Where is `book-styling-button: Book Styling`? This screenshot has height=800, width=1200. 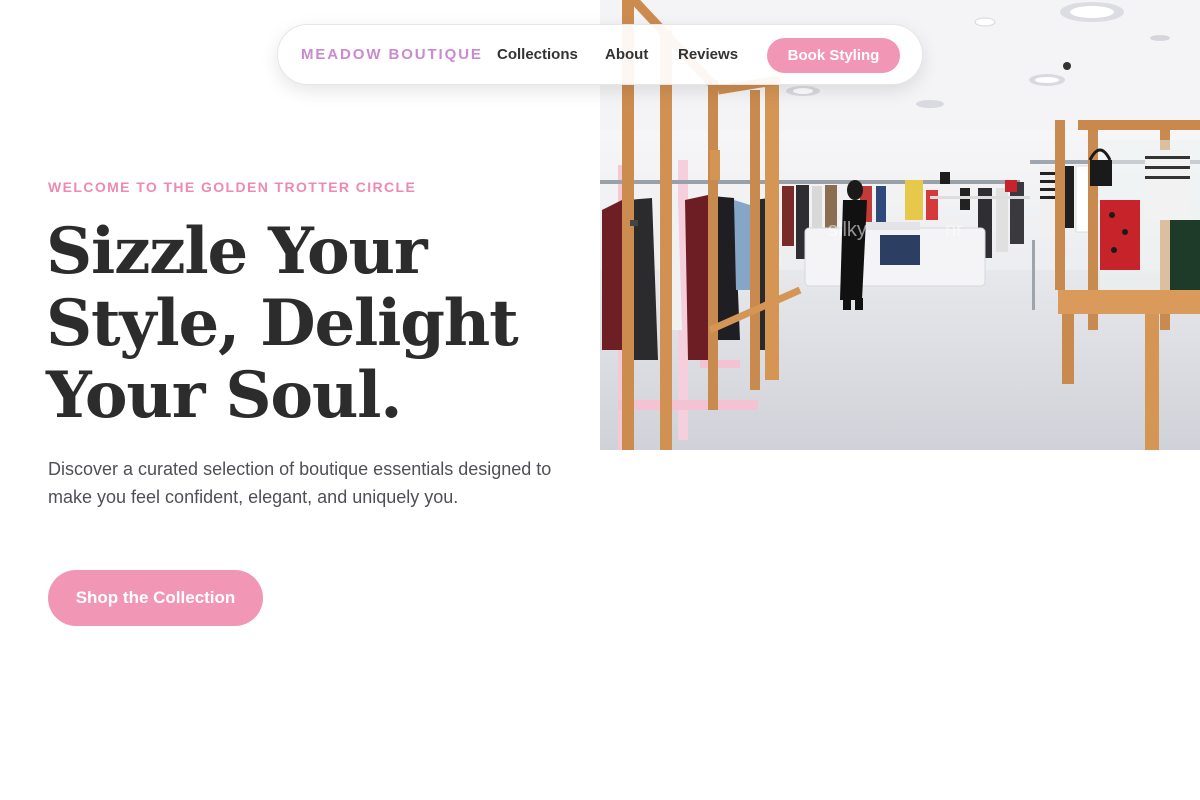 book-styling-button: Book Styling is located at coordinates (833, 55).